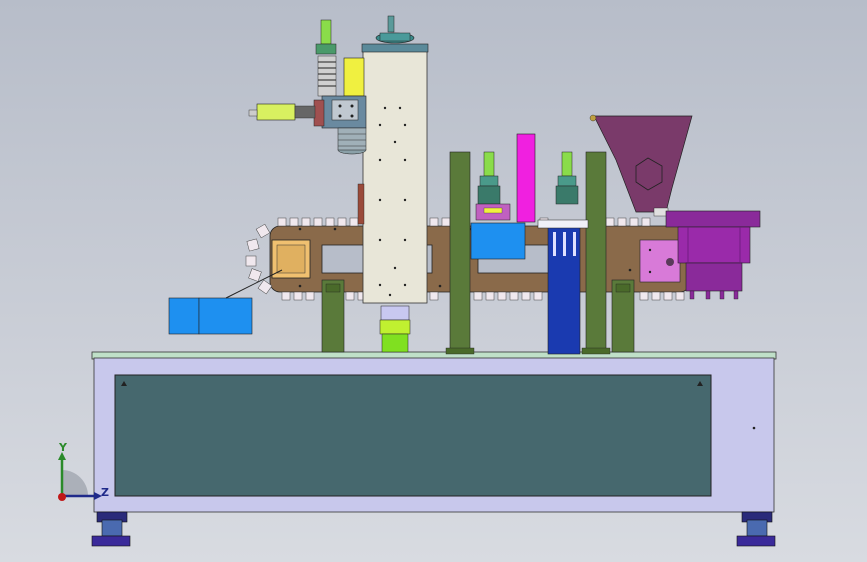  I want to click on pink-bracket, so click(660, 261).